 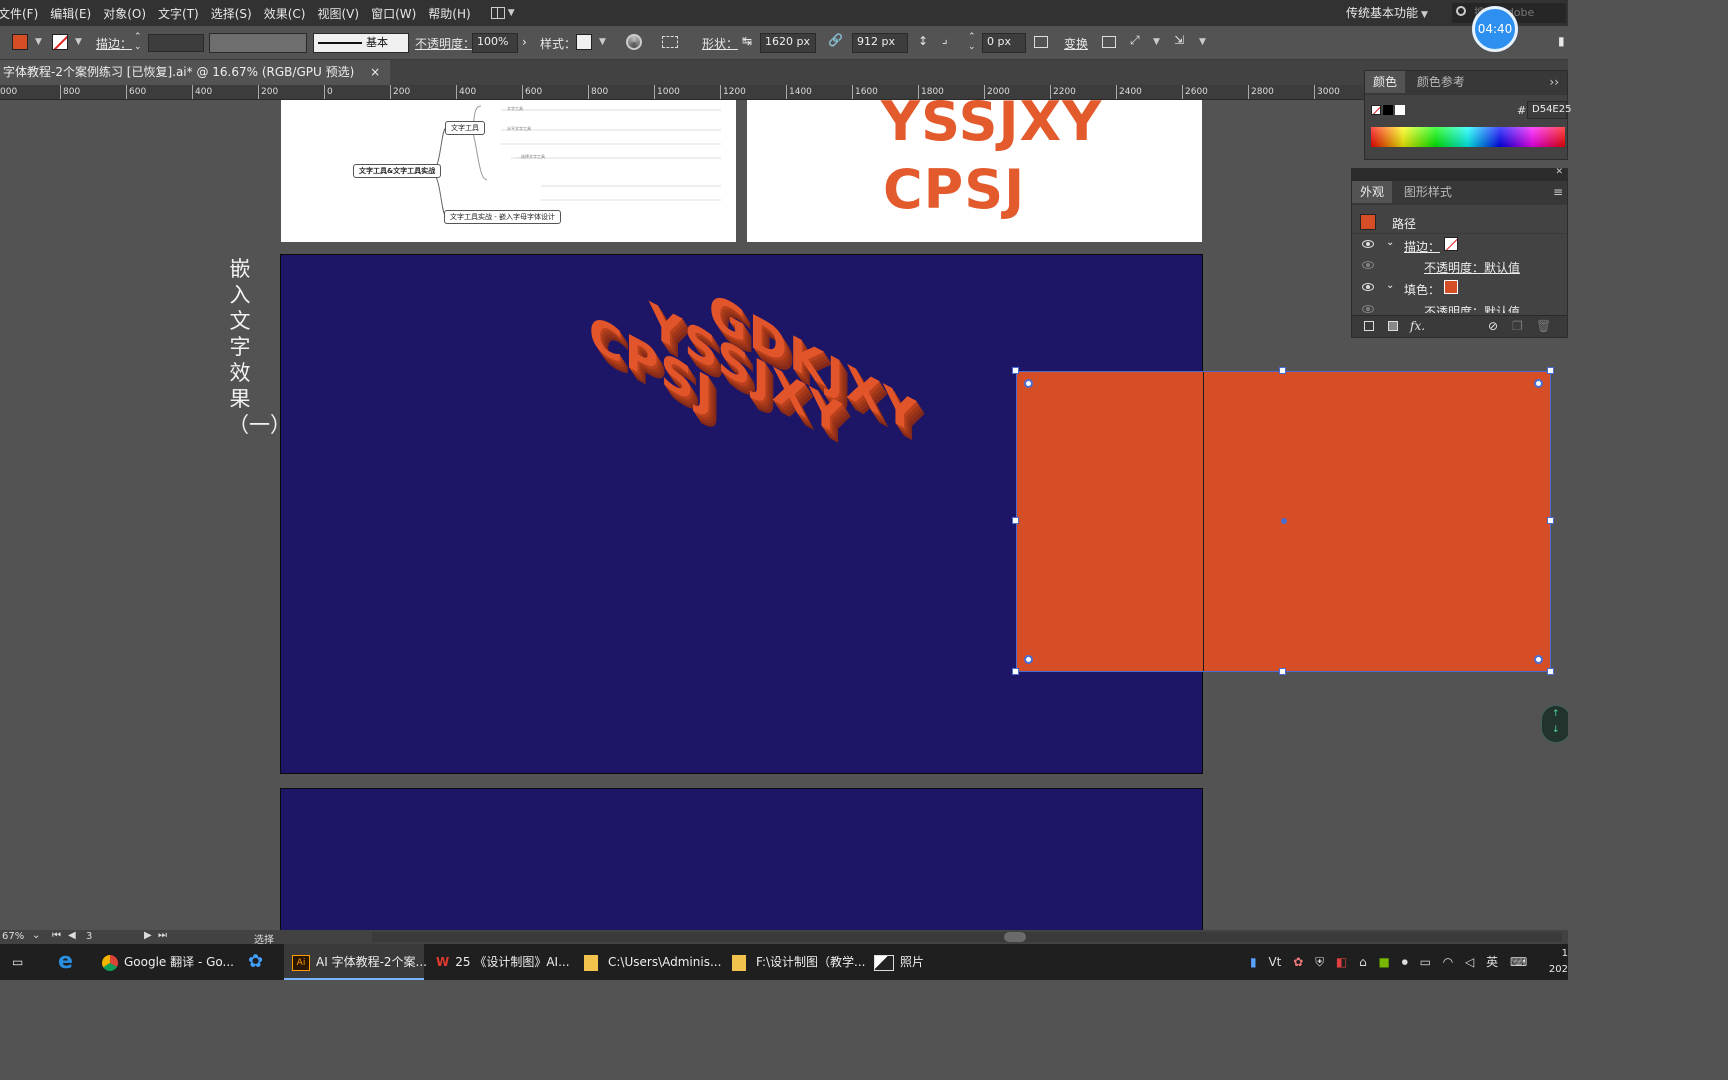 I want to click on fill-swatch, so click(x=20, y=42).